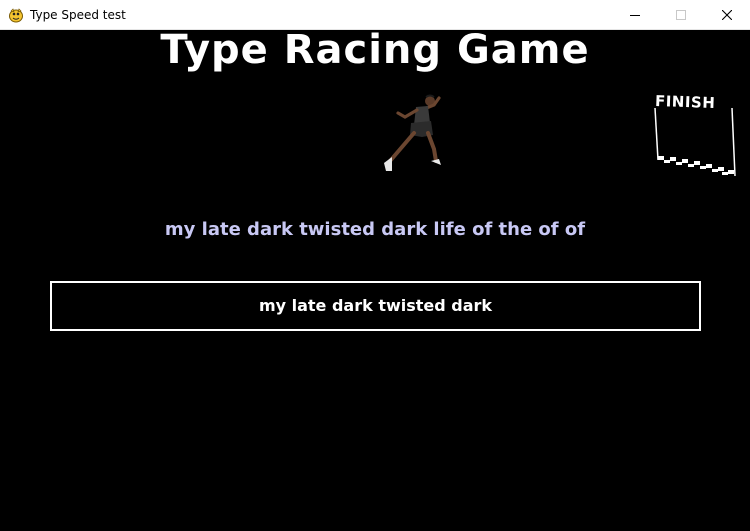  Describe the element at coordinates (685, 102) in the screenshot. I see `finish-label: FINISH` at that location.